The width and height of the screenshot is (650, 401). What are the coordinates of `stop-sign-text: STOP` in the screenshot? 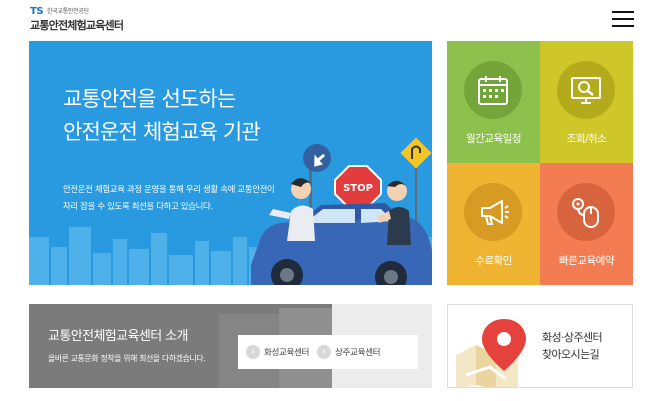 It's located at (358, 188).